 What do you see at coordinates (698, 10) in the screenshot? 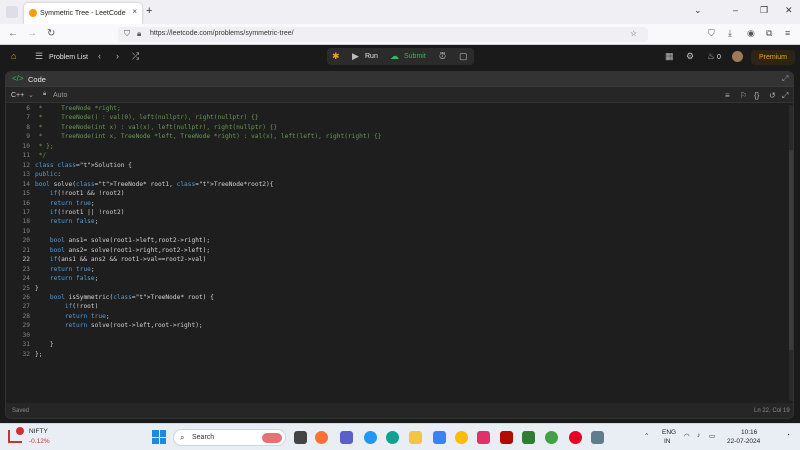
I see `tab-overflow-icon: ⌄` at bounding box center [698, 10].